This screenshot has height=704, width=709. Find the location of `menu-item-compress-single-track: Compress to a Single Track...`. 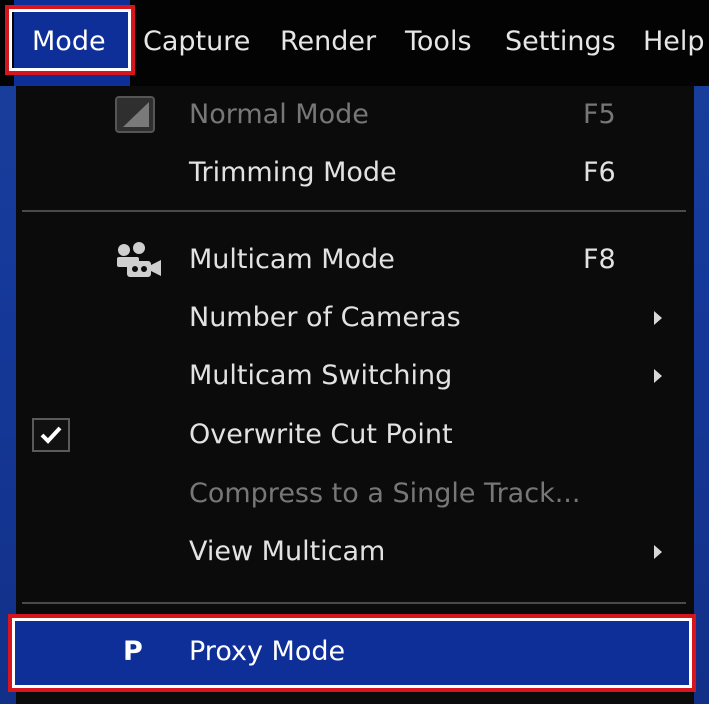

menu-item-compress-single-track: Compress to a Single Track... is located at coordinates (355, 494).